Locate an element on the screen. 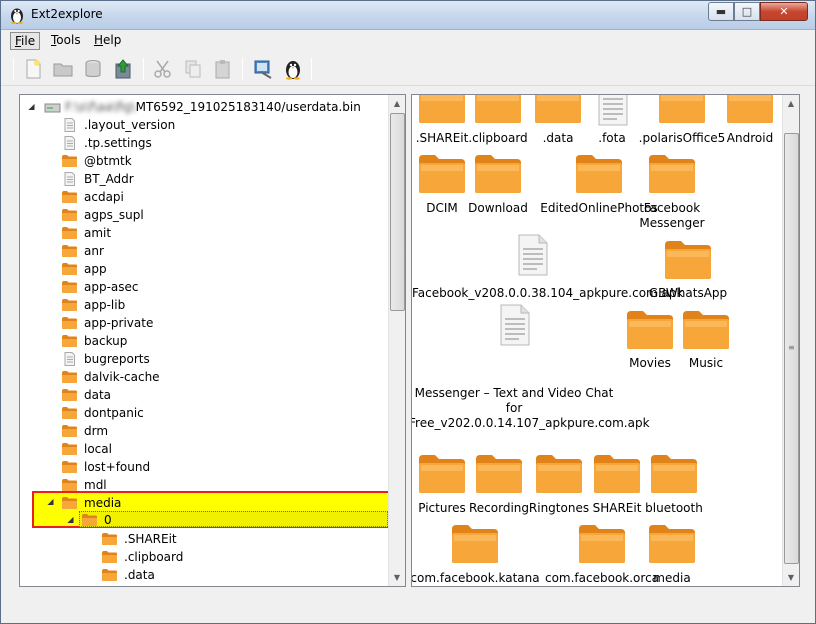  grid-item-label: Music is located at coordinates (692, 363).